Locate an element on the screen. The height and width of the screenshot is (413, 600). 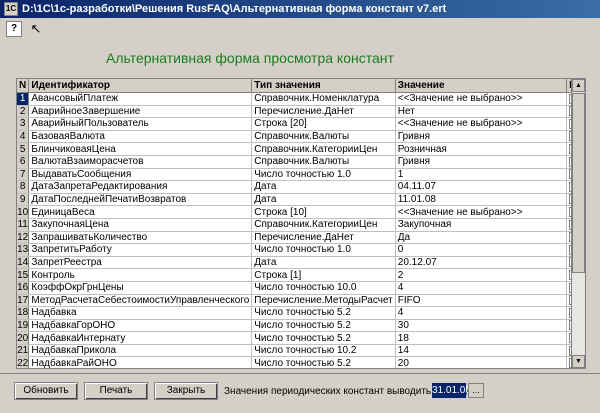
row-identifier: Надбавка is located at coordinates (140, 313).